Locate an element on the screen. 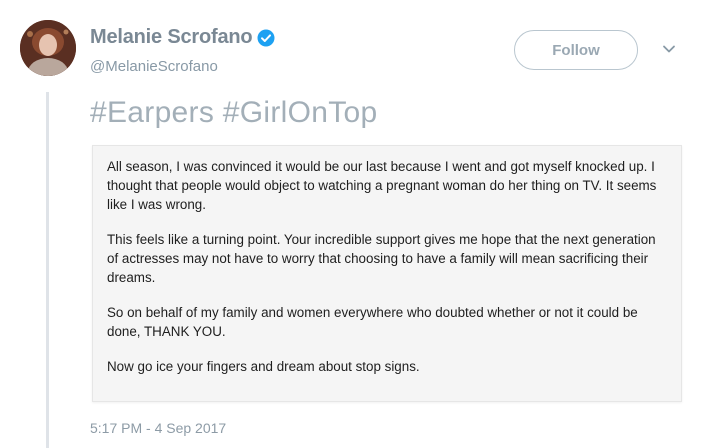  thread-line is located at coordinates (47, 270).